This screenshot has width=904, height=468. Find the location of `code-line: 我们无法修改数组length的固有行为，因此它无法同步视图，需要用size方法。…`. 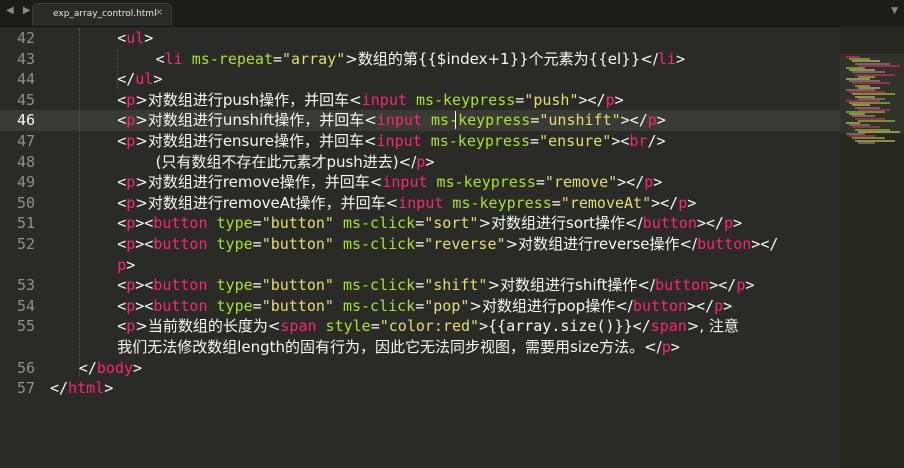

code-line: 我们无法修改数组length的固有行为，因此它无法同步视图，需要用size方法。… is located at coordinates (420, 347).